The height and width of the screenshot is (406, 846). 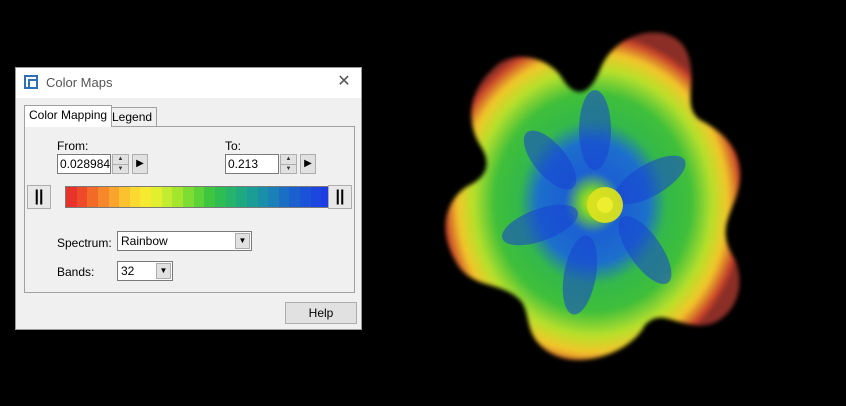 What do you see at coordinates (73, 146) in the screenshot?
I see `from-label: From:` at bounding box center [73, 146].